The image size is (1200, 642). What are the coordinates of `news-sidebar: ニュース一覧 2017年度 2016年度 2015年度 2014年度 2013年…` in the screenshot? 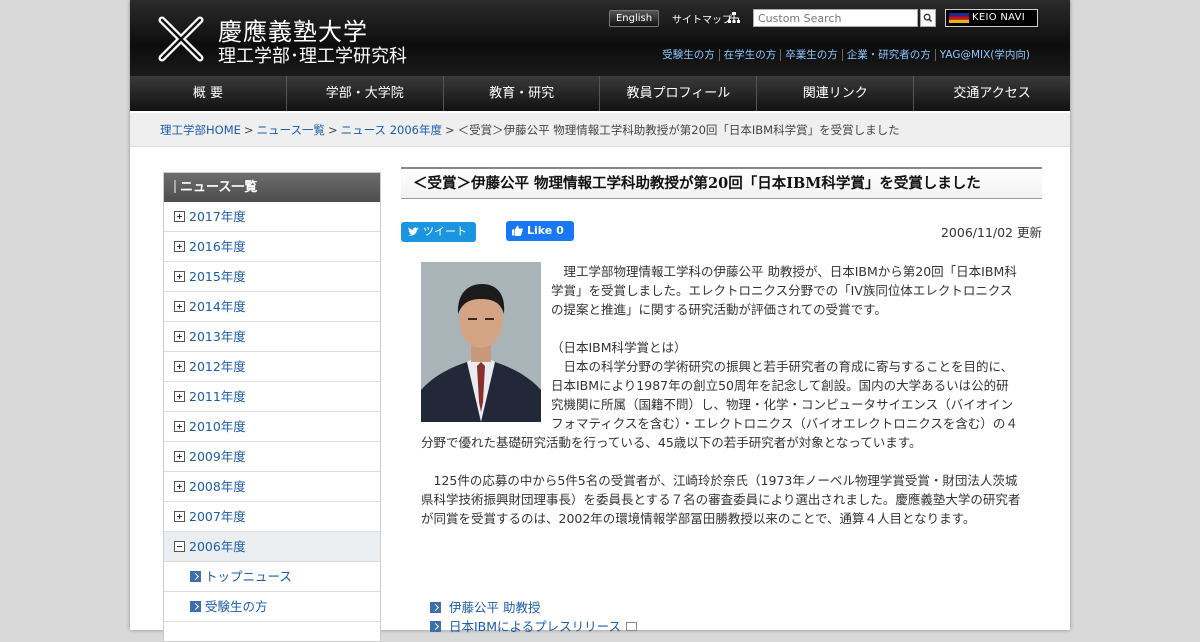 It's located at (272, 407).